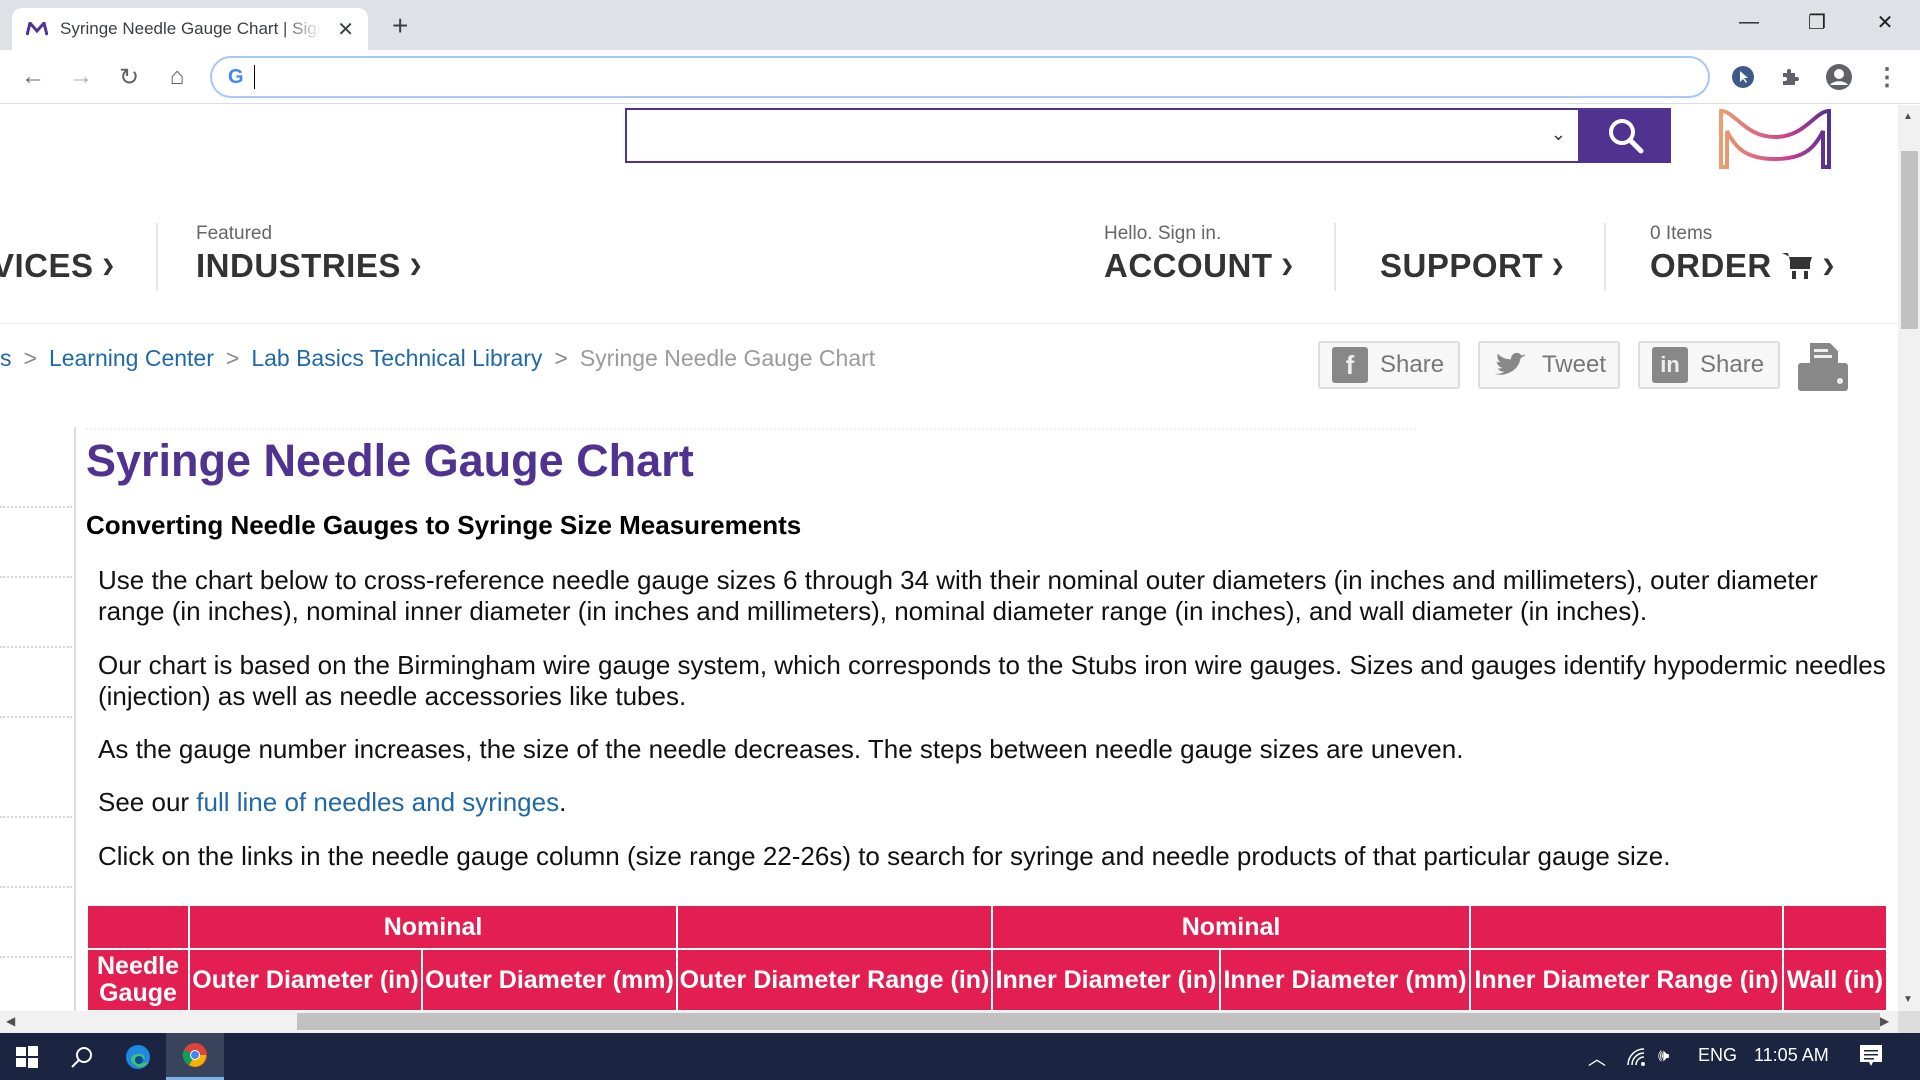  What do you see at coordinates (1462, 265) in the screenshot?
I see `nav-support-label: SUPPORT` at bounding box center [1462, 265].